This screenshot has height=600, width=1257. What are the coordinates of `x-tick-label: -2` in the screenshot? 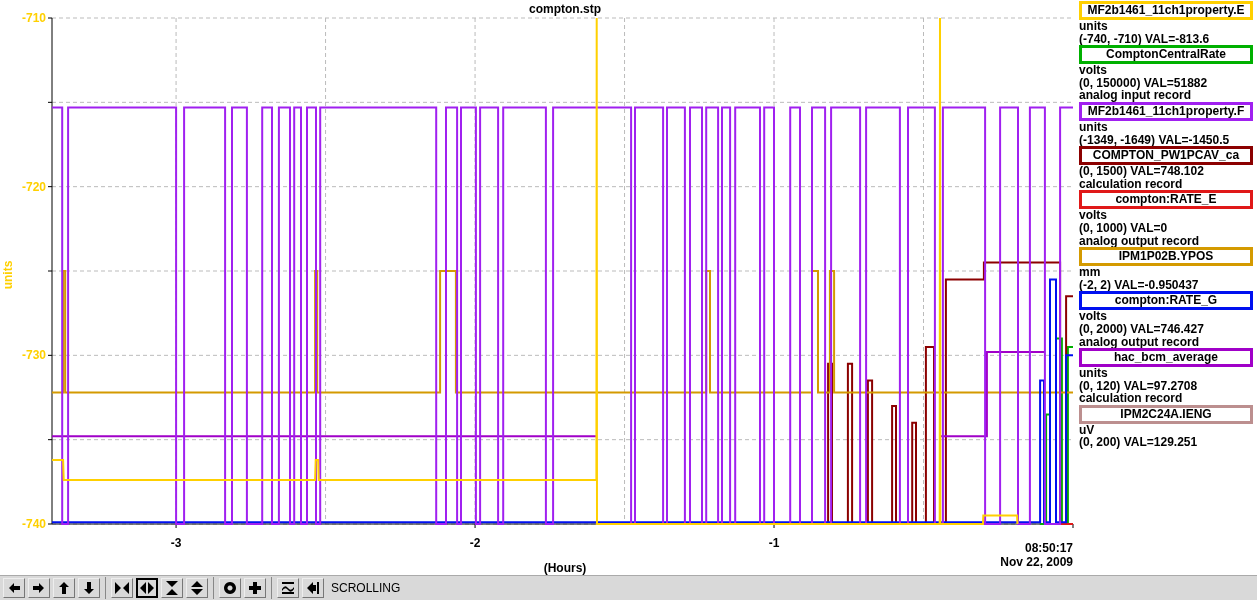 It's located at (475, 543).